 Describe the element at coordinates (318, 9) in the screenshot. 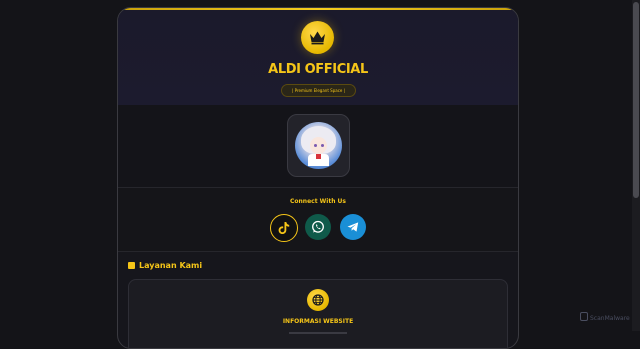

I see `accent-bar` at that location.